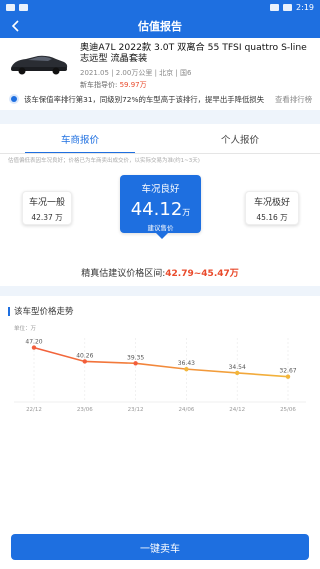 This screenshot has height=569, width=320. Describe the element at coordinates (293, 99) in the screenshot. I see `rank-link: 查看排行榜` at that location.